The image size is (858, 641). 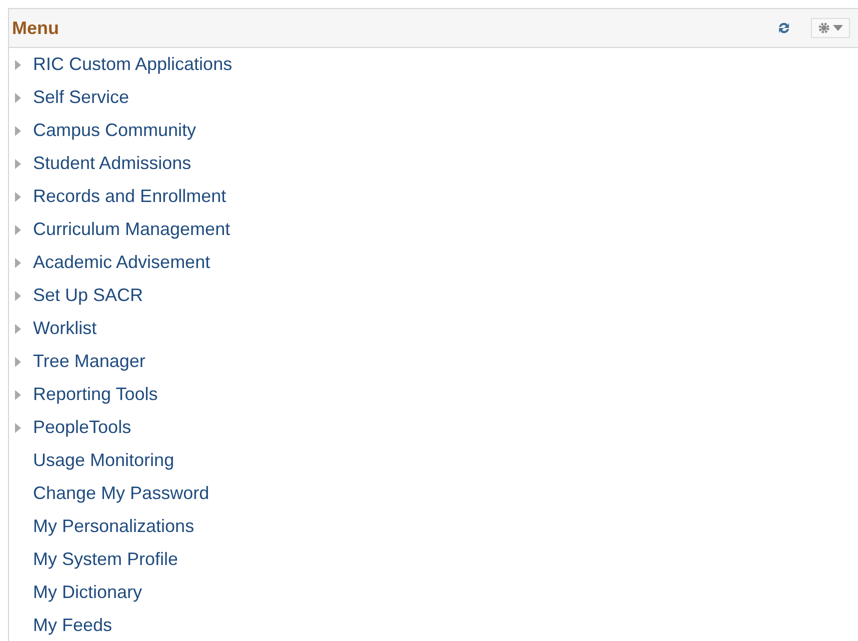 What do you see at coordinates (132, 64) in the screenshot?
I see `menu-link: RIC Custom Applications` at bounding box center [132, 64].